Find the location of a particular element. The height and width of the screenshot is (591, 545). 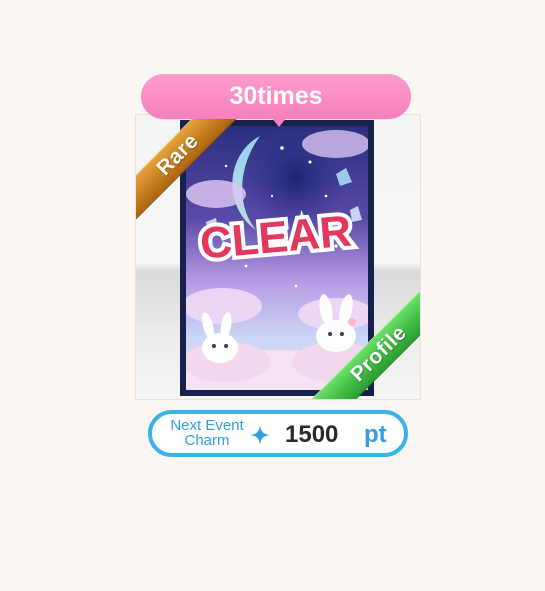

charm-label: Next Event Charm is located at coordinates (207, 433).